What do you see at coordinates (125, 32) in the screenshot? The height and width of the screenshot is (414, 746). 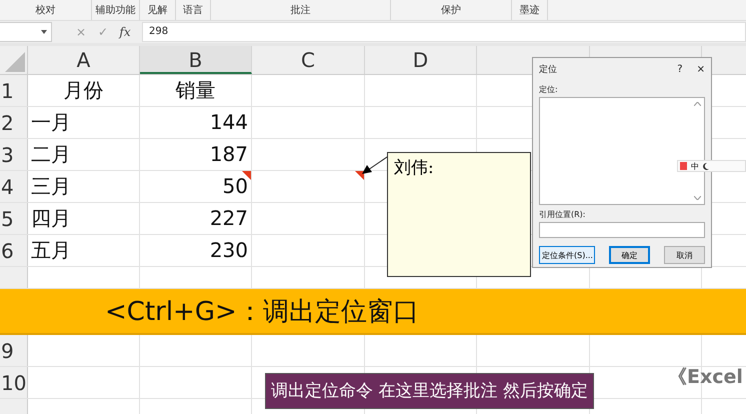 I see `insert-function-button: fx` at bounding box center [125, 32].